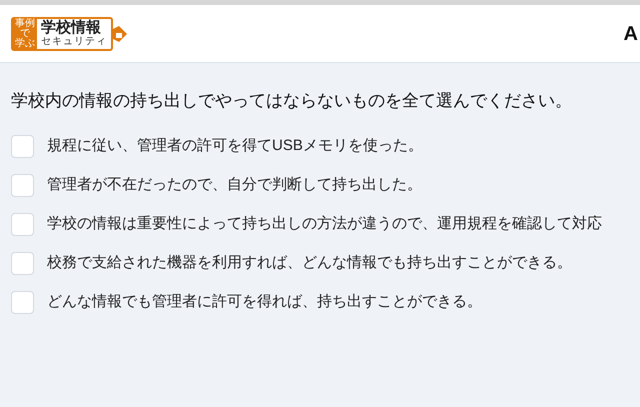  I want to click on answer-option: 管理者が不在だったので、自分で判断して持ち出した。, so click(320, 185).